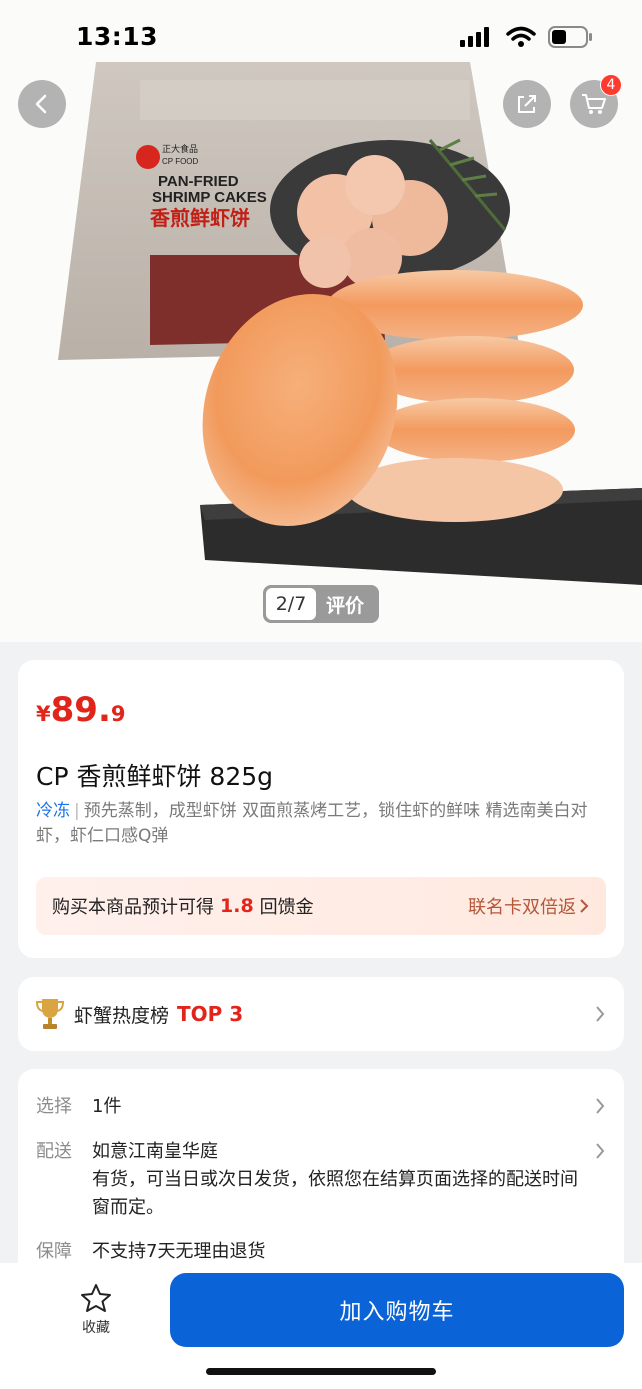  I want to click on rebate-unit: 回馈金, so click(286, 907).